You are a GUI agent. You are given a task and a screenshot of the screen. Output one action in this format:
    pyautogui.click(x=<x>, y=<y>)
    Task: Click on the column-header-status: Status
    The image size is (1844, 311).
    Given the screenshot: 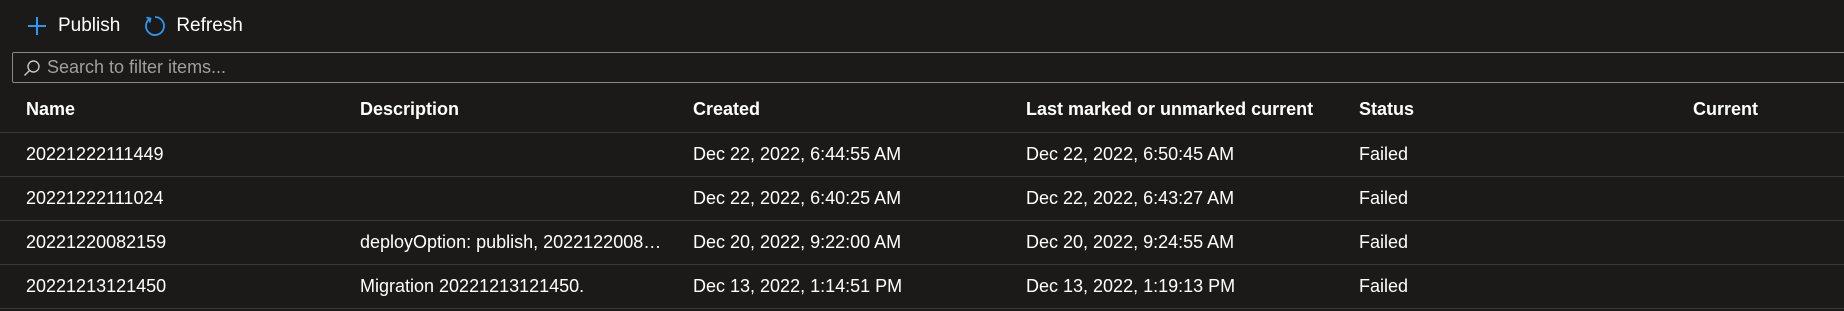 What is the action you would take?
    pyautogui.click(x=1500, y=109)
    